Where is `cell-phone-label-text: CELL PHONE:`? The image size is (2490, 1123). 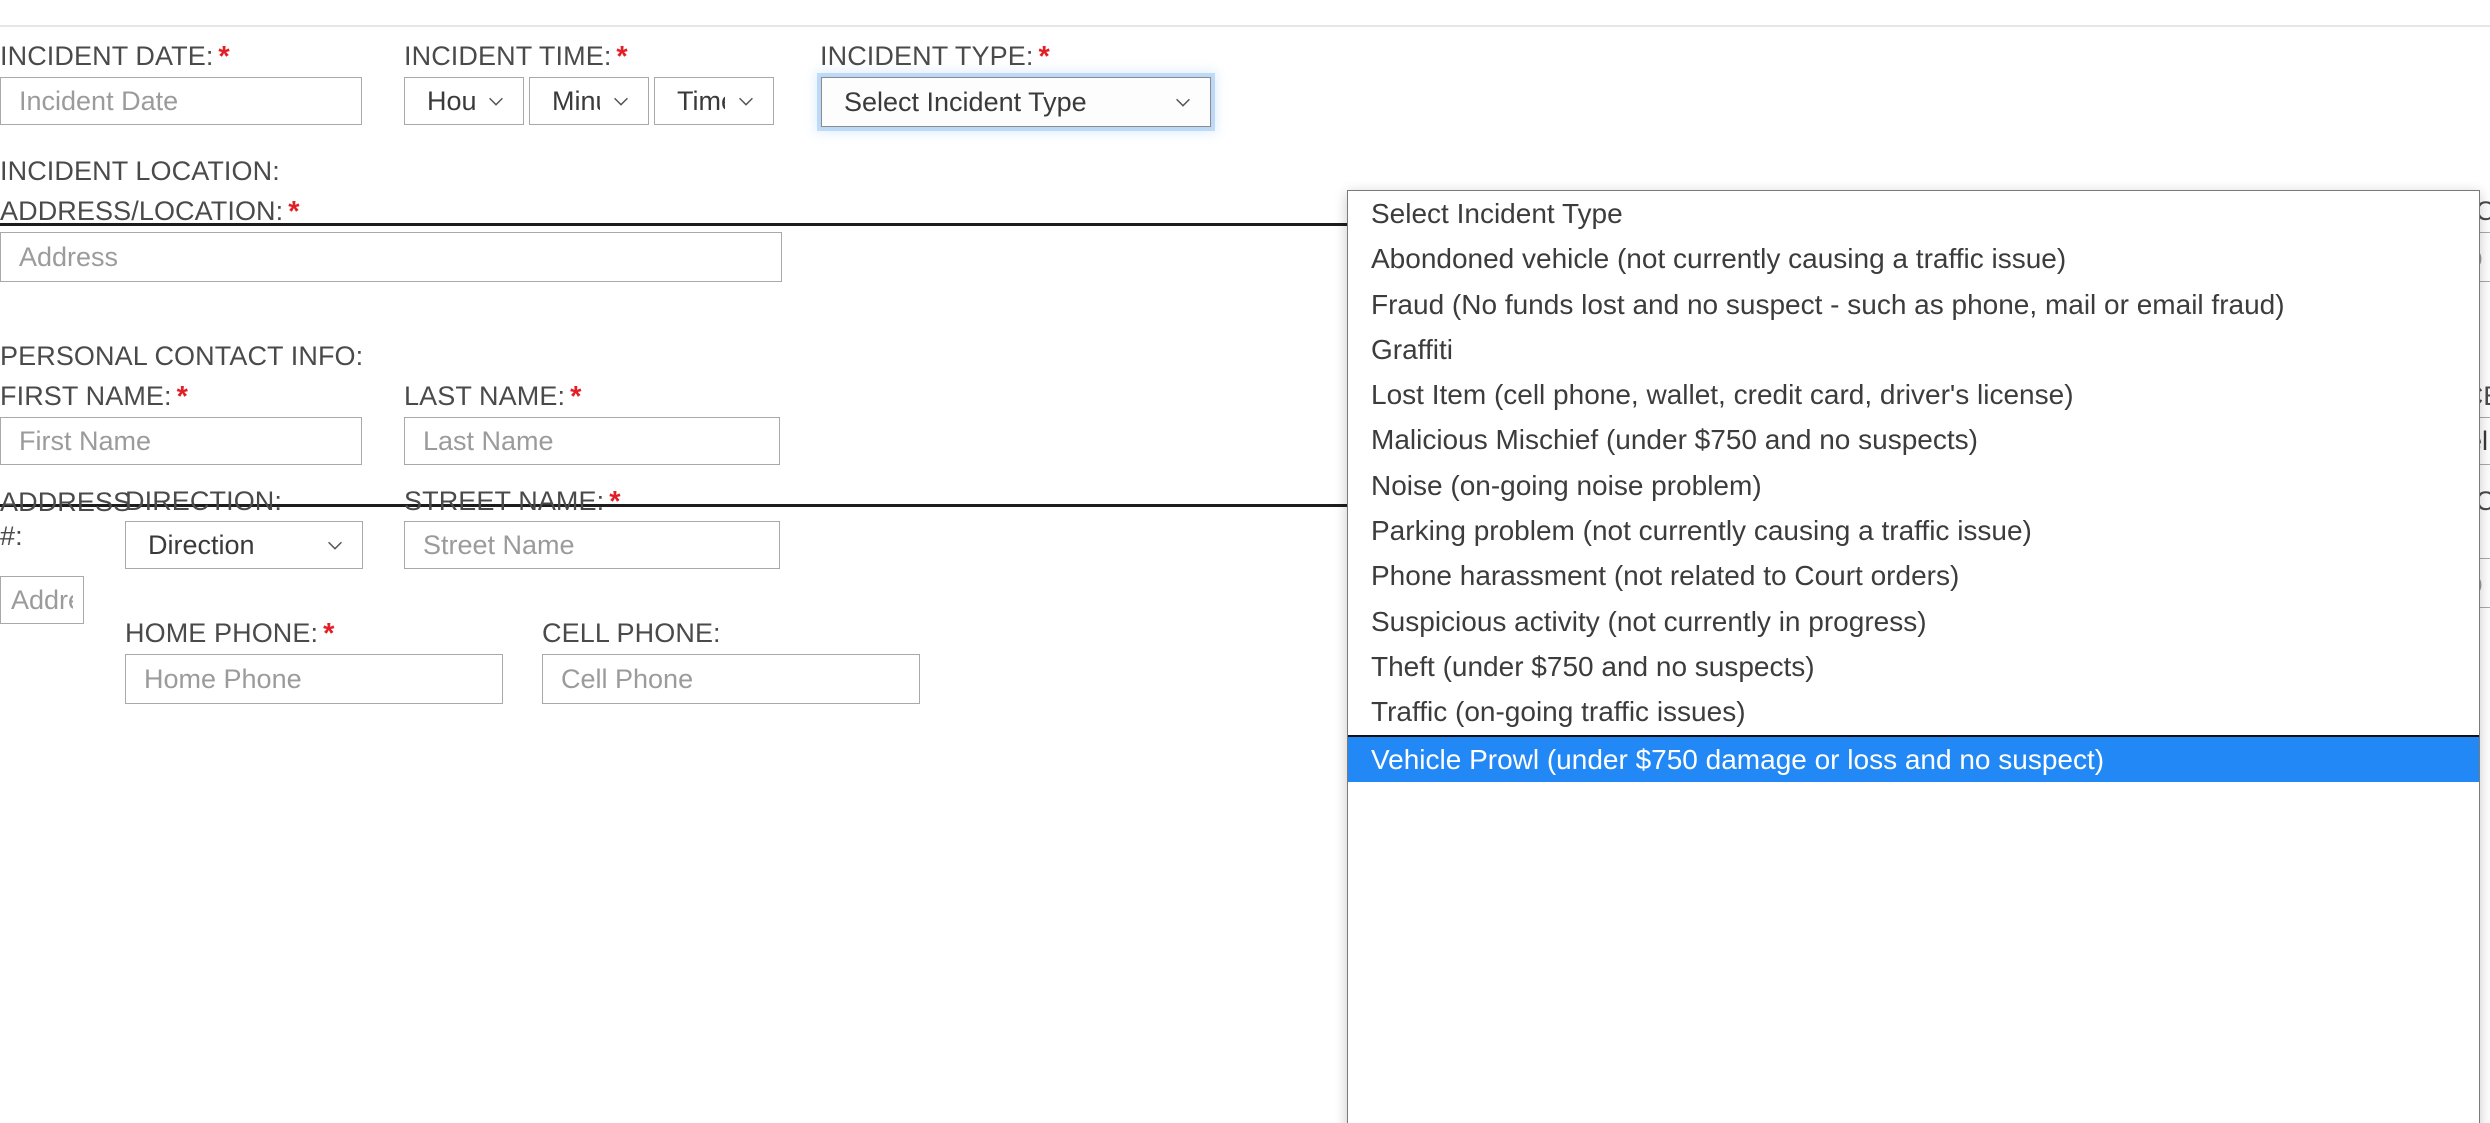 cell-phone-label-text: CELL PHONE: is located at coordinates (631, 633).